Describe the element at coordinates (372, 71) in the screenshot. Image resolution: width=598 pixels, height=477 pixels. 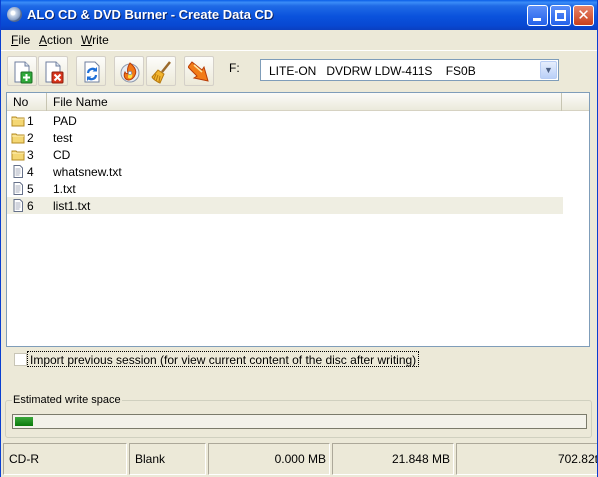
I see `drive-select-value: LITE-ON DVDRW LDW-411S FS0B` at that location.